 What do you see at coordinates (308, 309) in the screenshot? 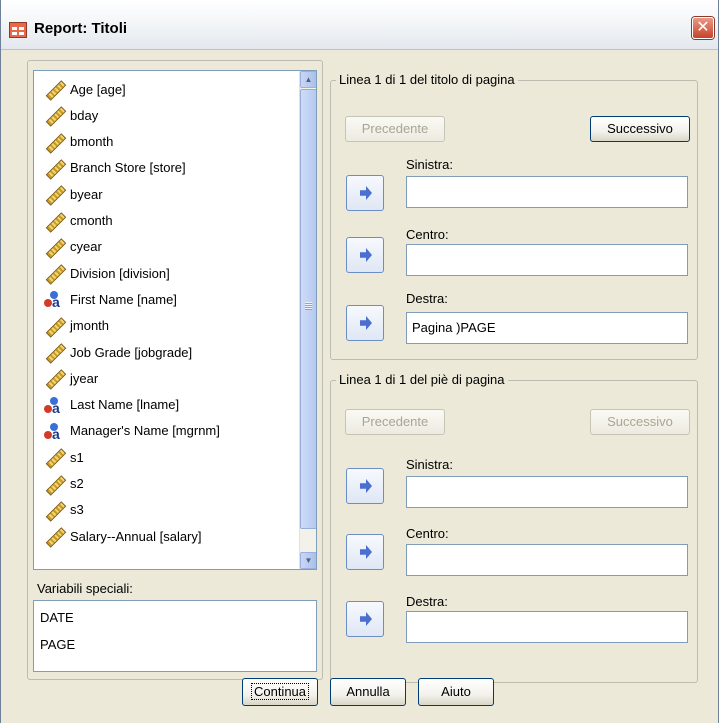
I see `scroll-thumb` at bounding box center [308, 309].